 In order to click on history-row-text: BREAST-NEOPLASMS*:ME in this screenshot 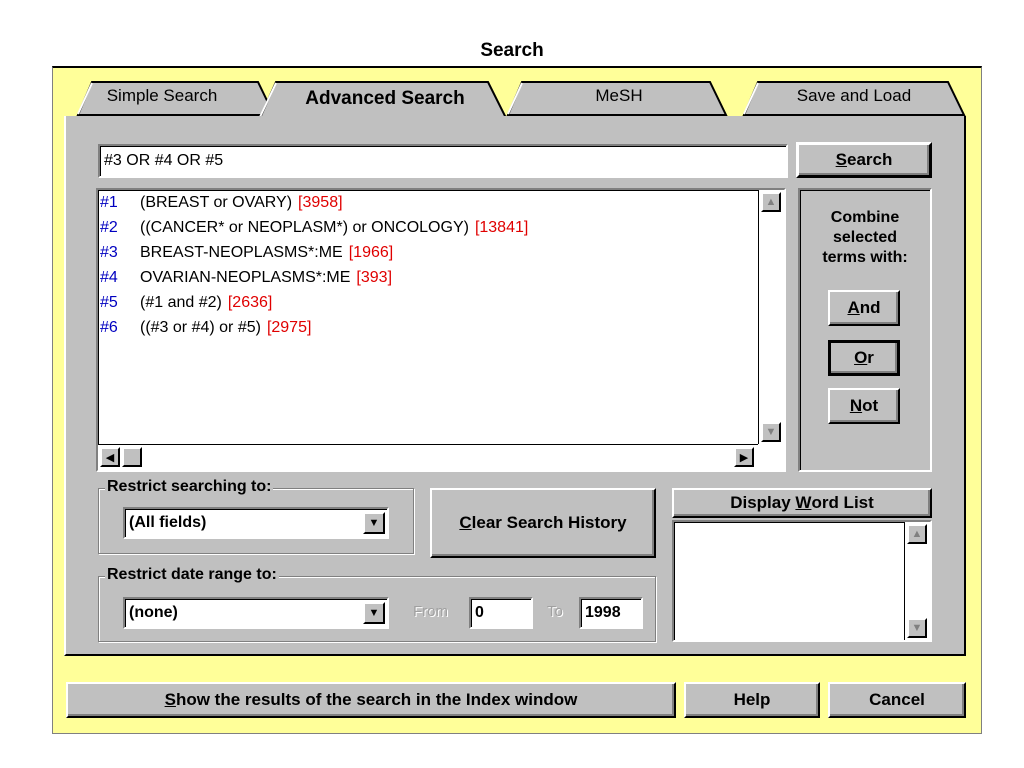, I will do `click(241, 252)`.